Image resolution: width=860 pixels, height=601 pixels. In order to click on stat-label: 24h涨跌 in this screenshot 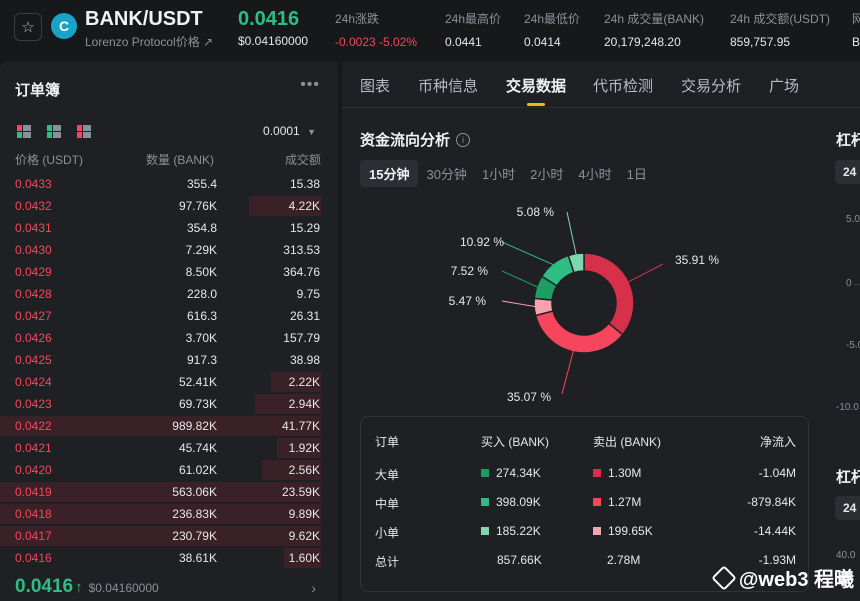, I will do `click(357, 19)`.